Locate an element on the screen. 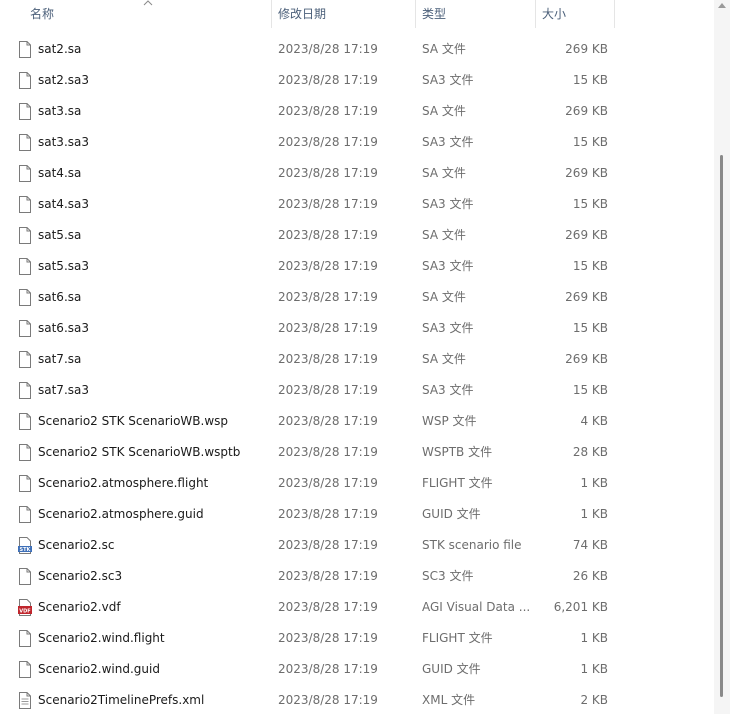  file-name: sat5.sa is located at coordinates (153, 235).